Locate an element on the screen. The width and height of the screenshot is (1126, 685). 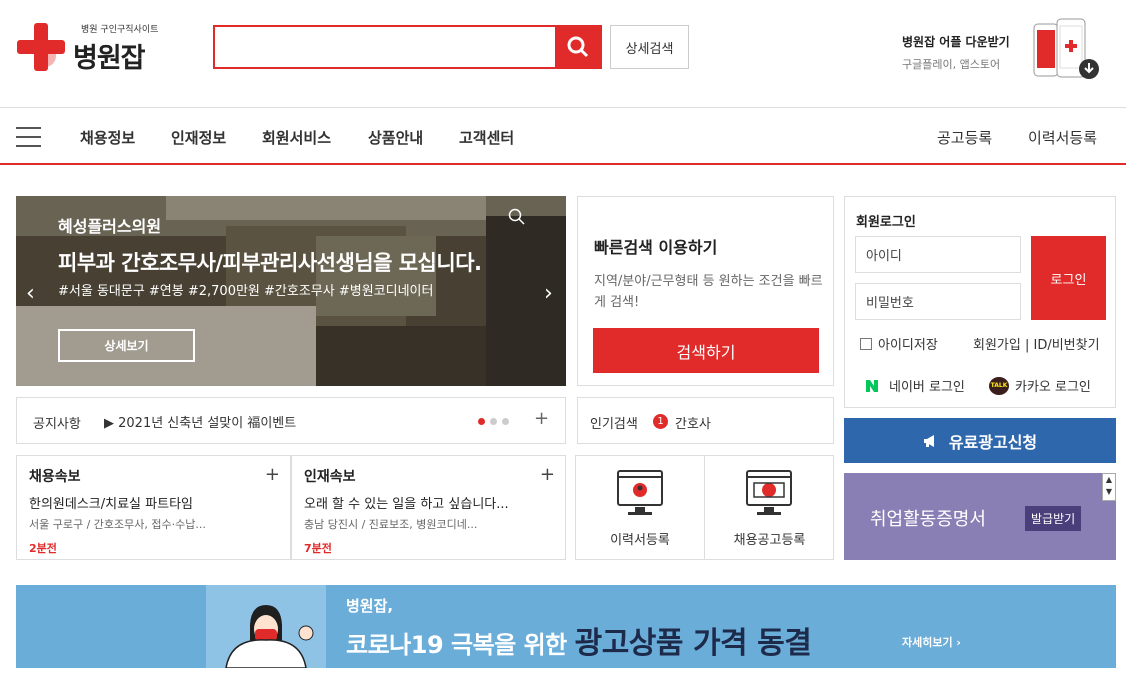
nav-item-support: 고객센터 is located at coordinates (486, 137).